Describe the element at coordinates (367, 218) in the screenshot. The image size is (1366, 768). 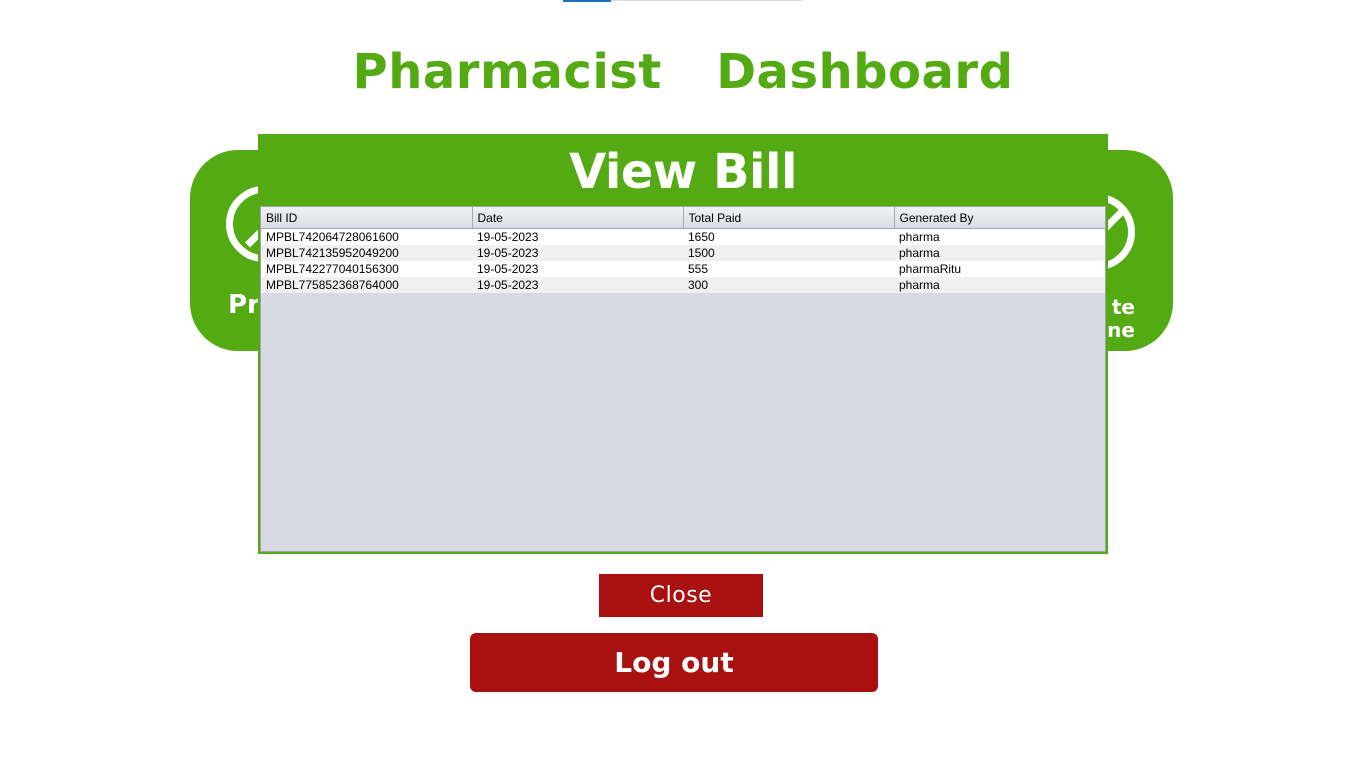
I see `column-header-bill-id: Bill ID` at that location.